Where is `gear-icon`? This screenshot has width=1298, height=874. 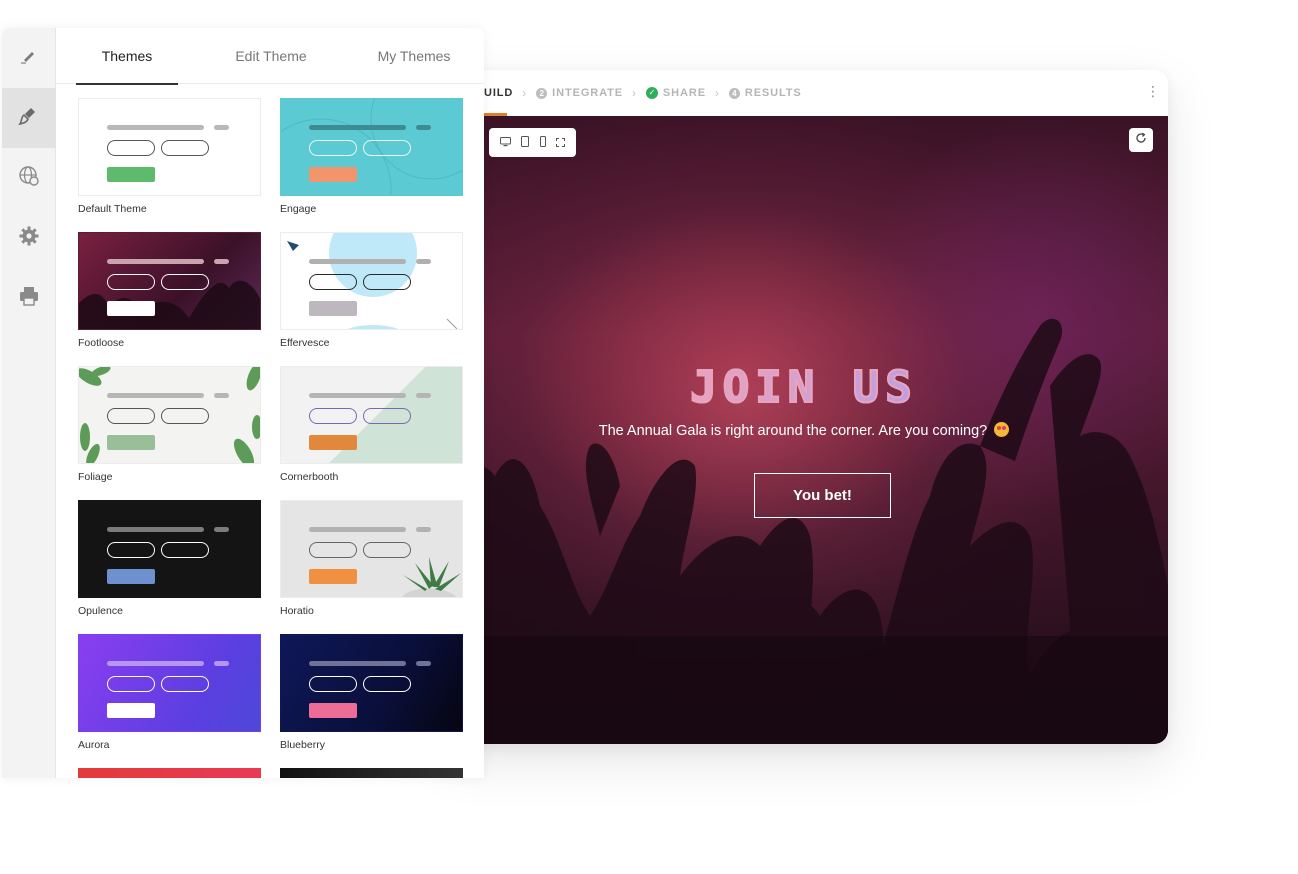
gear-icon is located at coordinates (29, 238).